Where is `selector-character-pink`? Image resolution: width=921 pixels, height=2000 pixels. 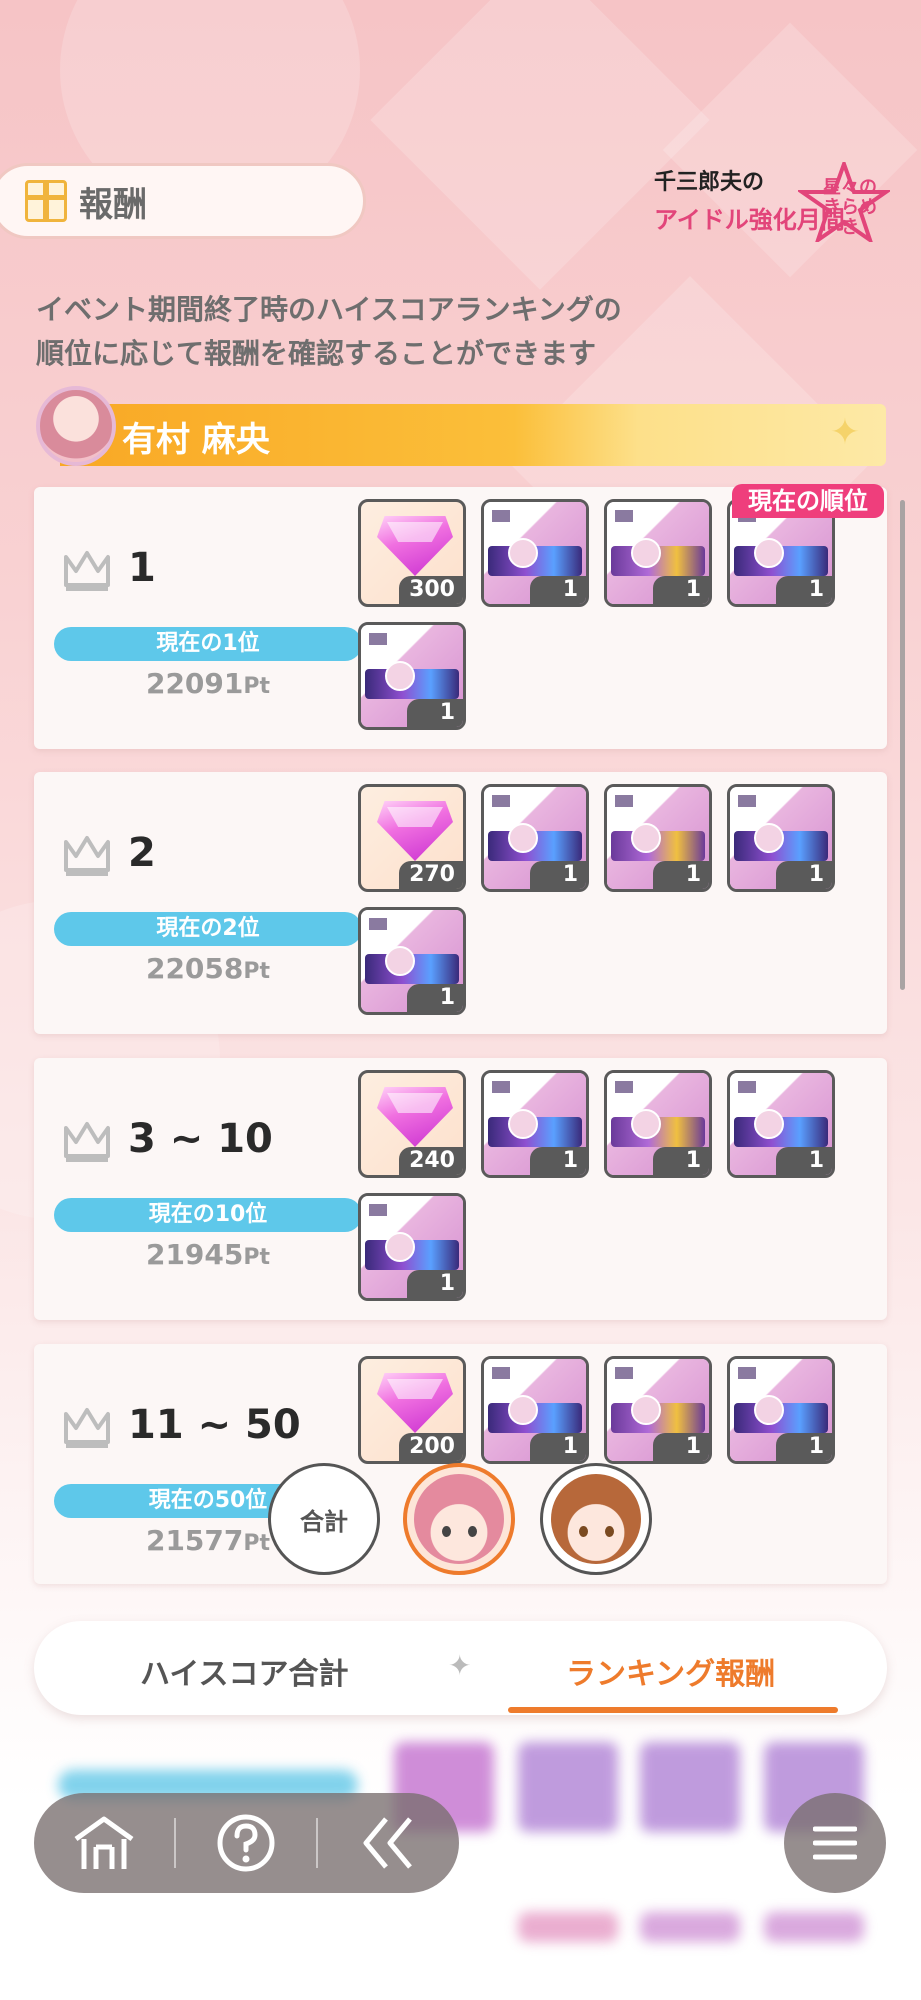 selector-character-pink is located at coordinates (459, 1519).